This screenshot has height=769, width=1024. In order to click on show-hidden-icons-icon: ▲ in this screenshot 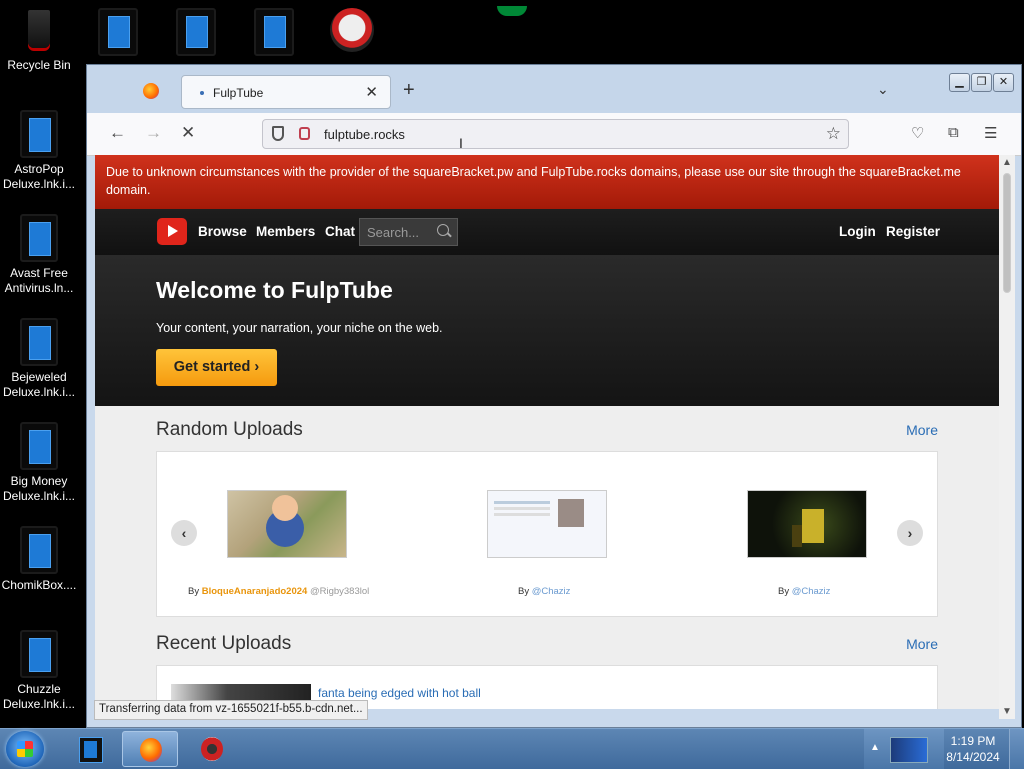, I will do `click(875, 747)`.